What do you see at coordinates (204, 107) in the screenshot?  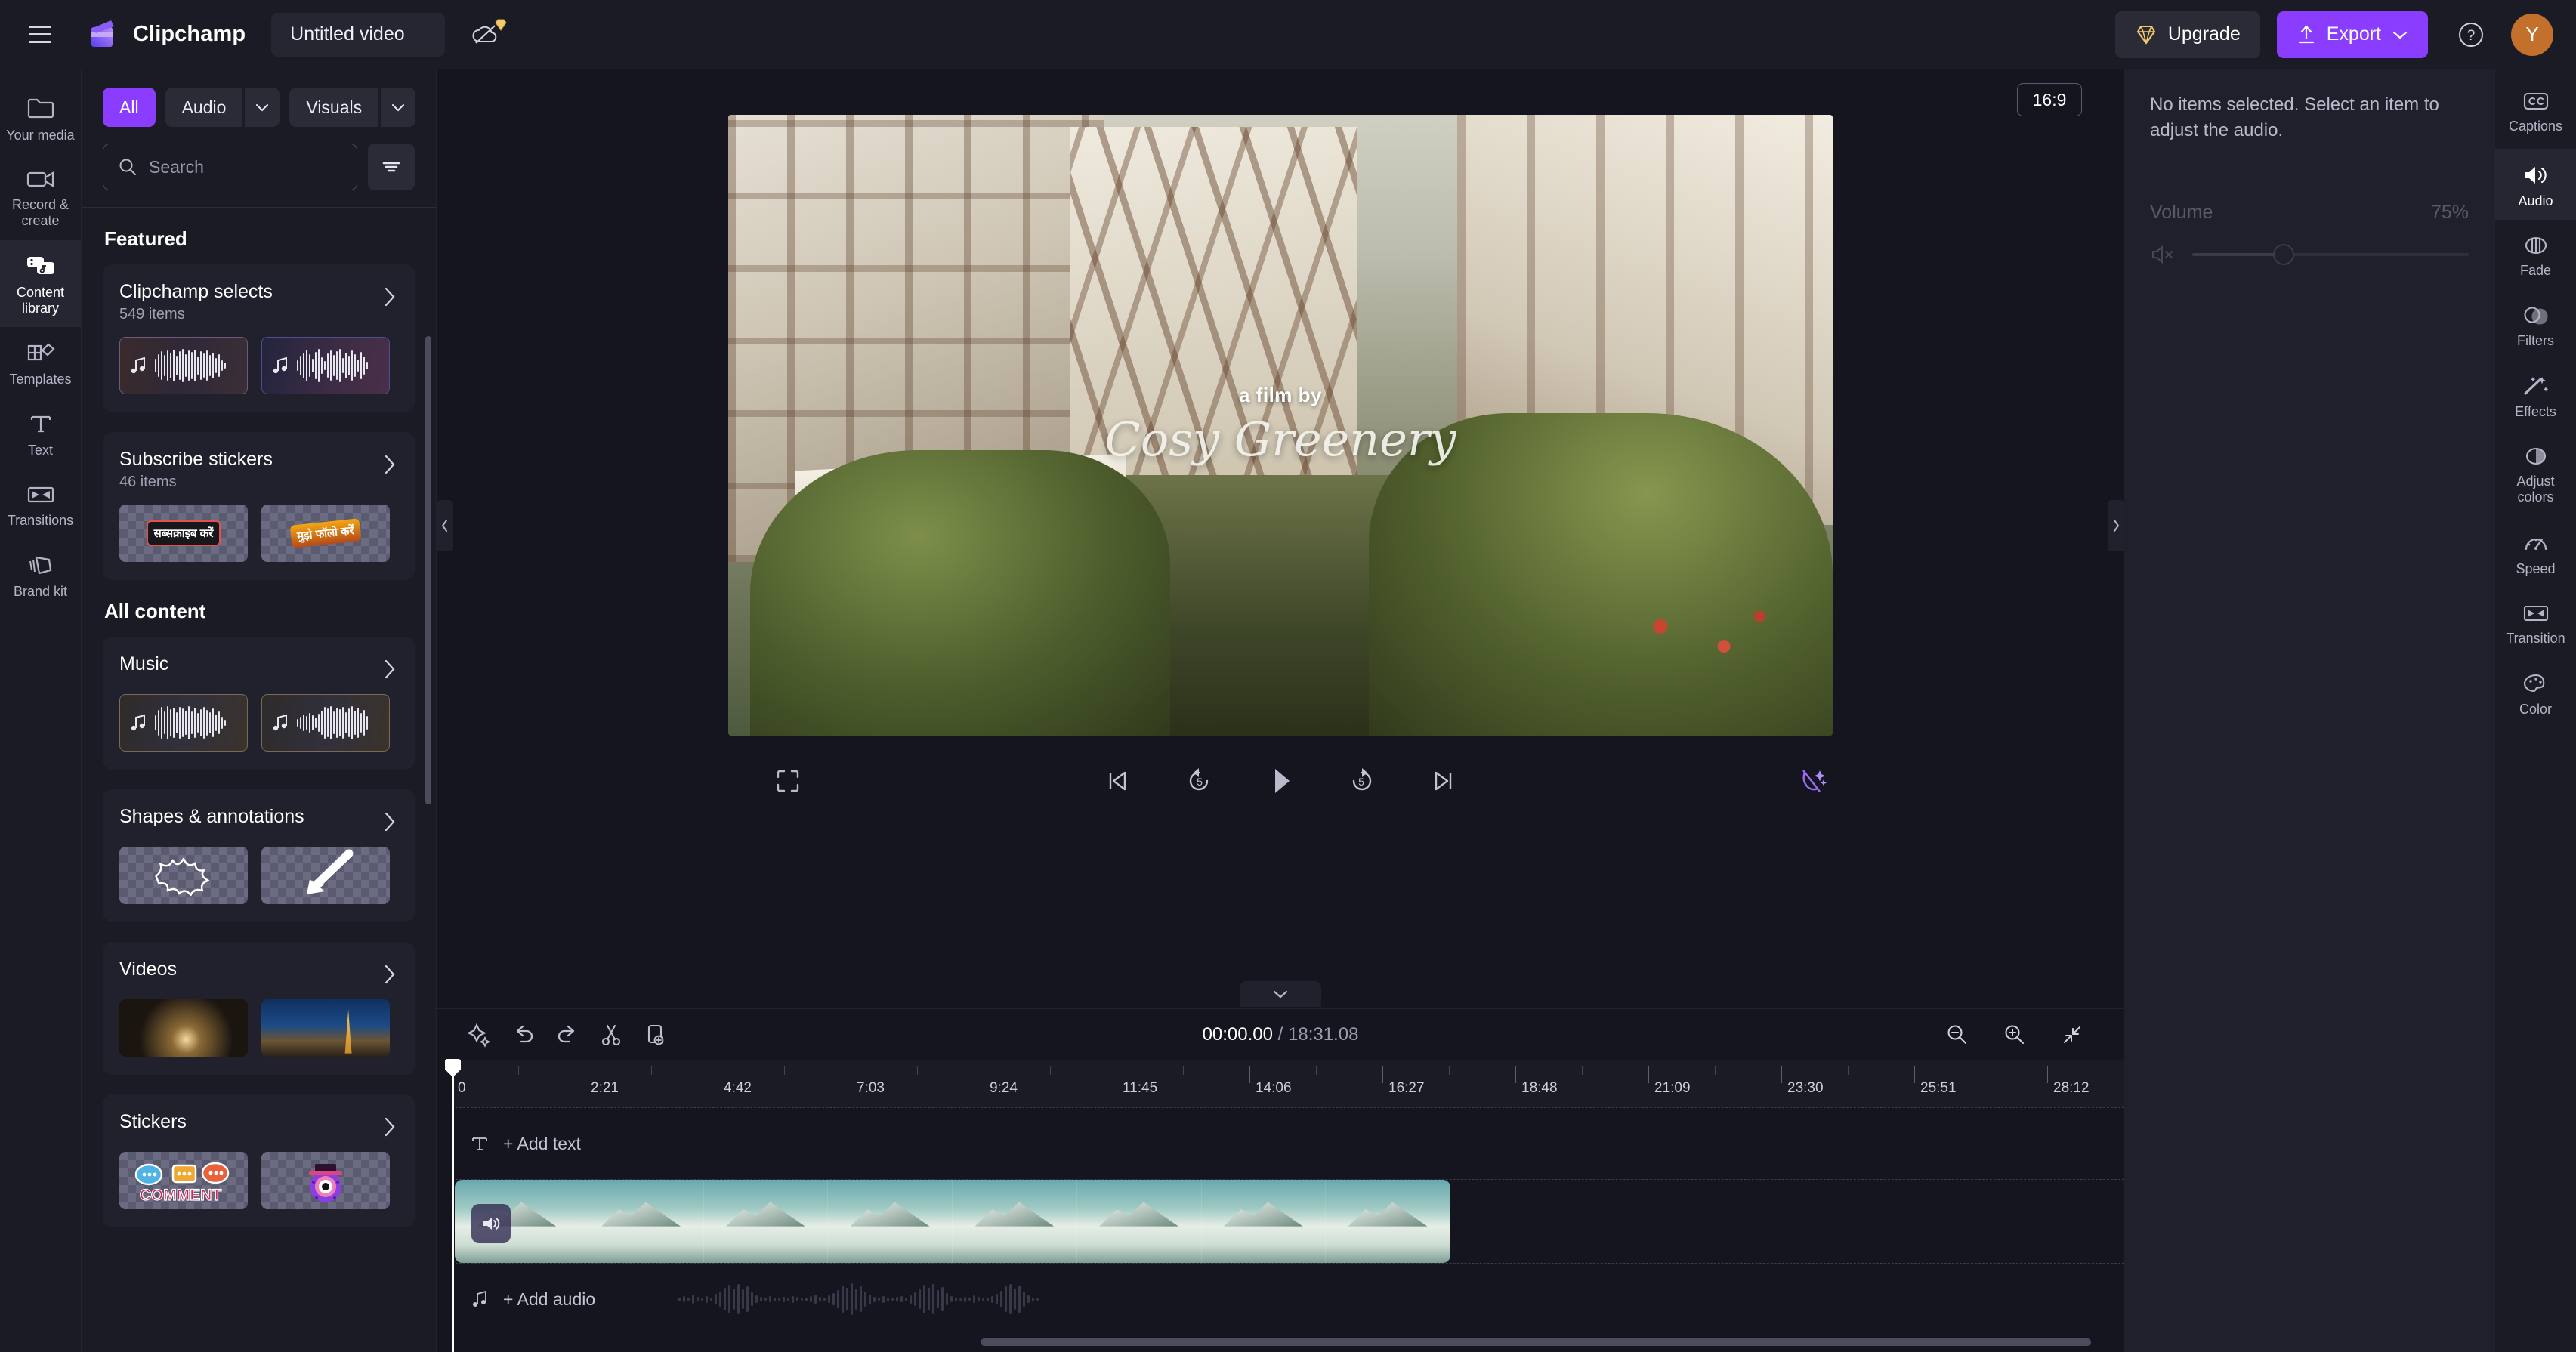 I see `filter-chip-audio: Audio` at bounding box center [204, 107].